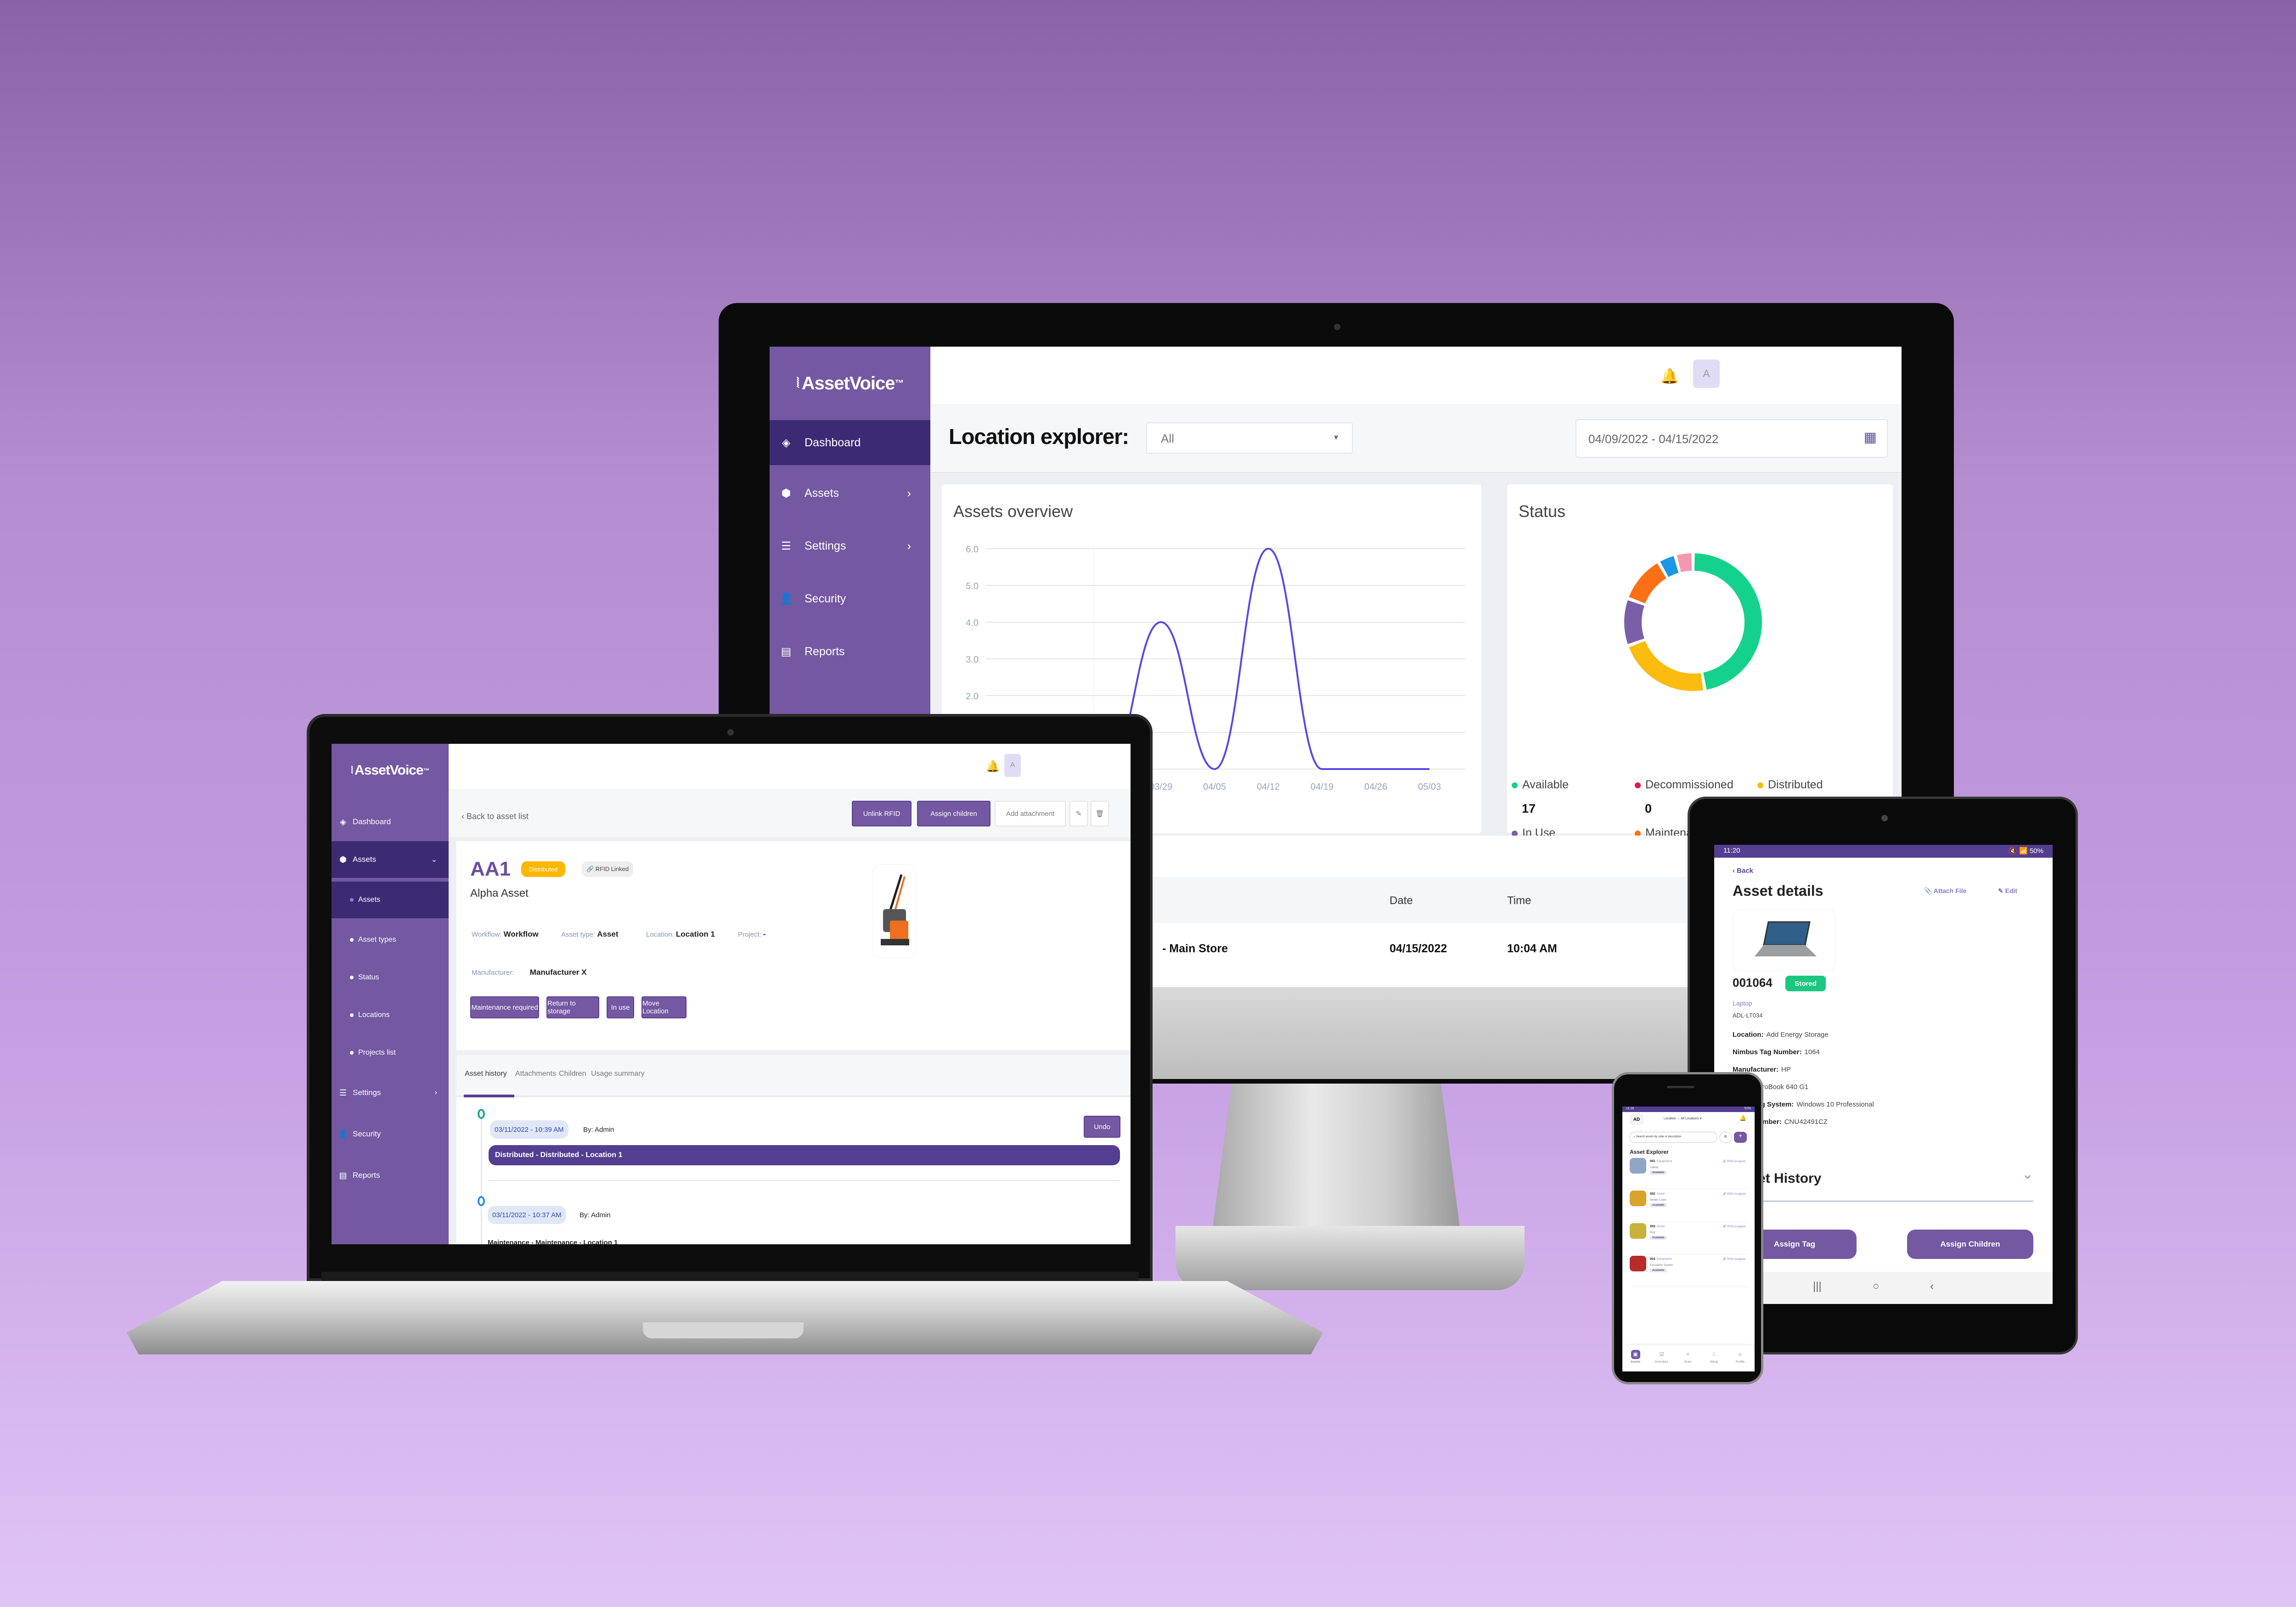  Describe the element at coordinates (1740, 1137) in the screenshot. I see `add-asset-button: +` at that location.